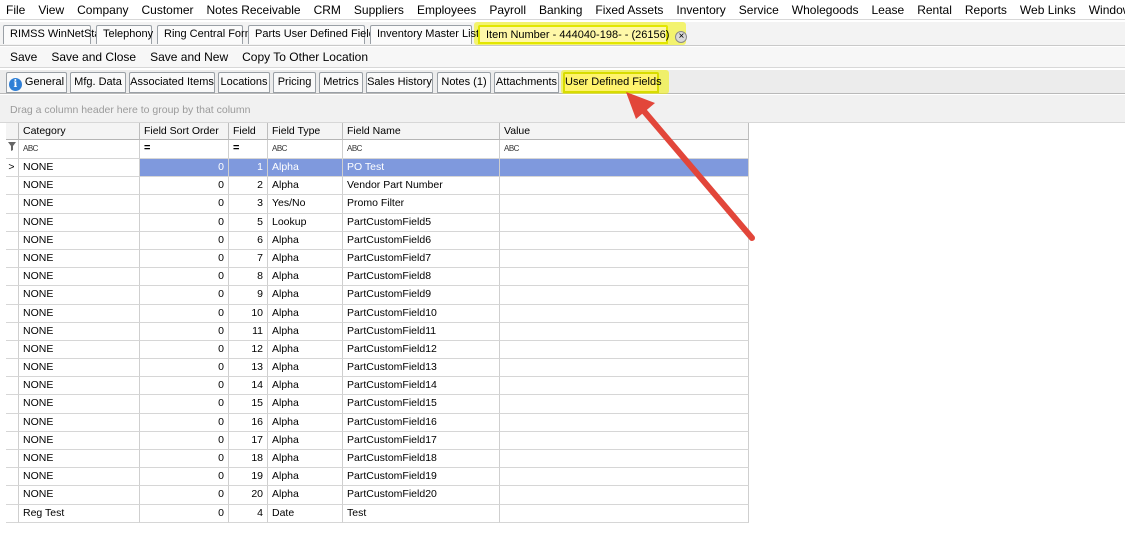 The image size is (1125, 557). I want to click on cell-field: 4, so click(248, 513).